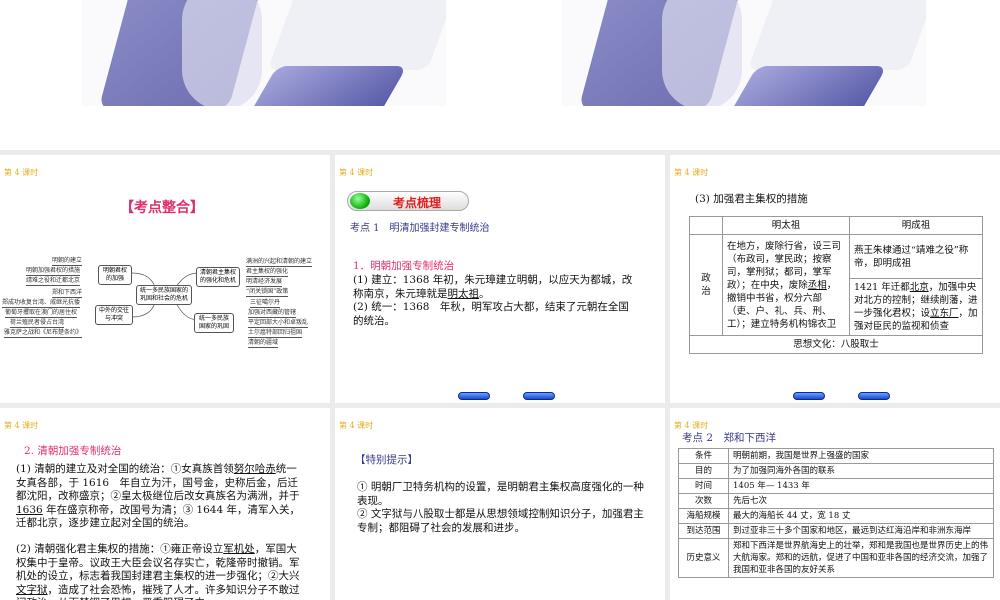 This screenshot has width=1000, height=600. Describe the element at coordinates (861, 531) in the screenshot. I see `row-value: 到过亚非三十多个国家和地区，最远到达红海沿岸和非洲东海岸` at that location.